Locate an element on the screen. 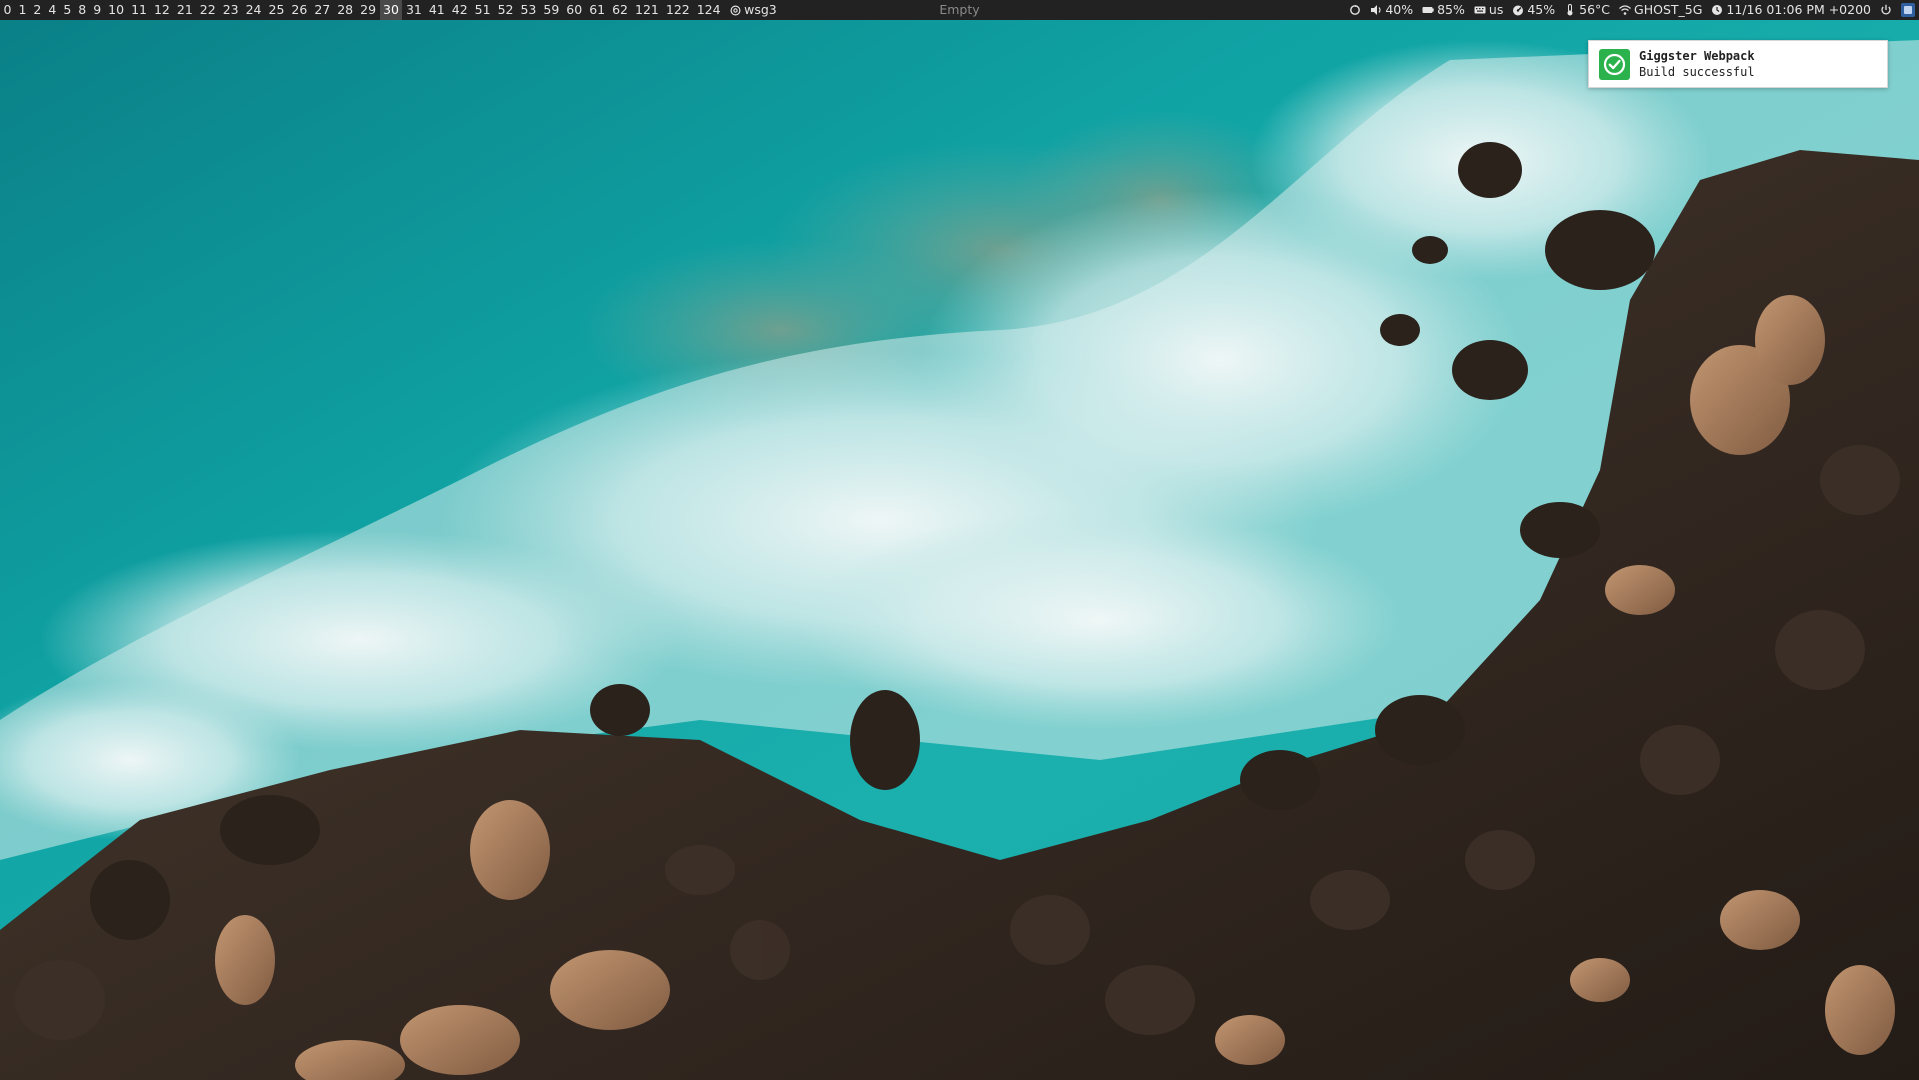 This screenshot has height=1080, width=1919. wifi-icon is located at coordinates (1625, 10).